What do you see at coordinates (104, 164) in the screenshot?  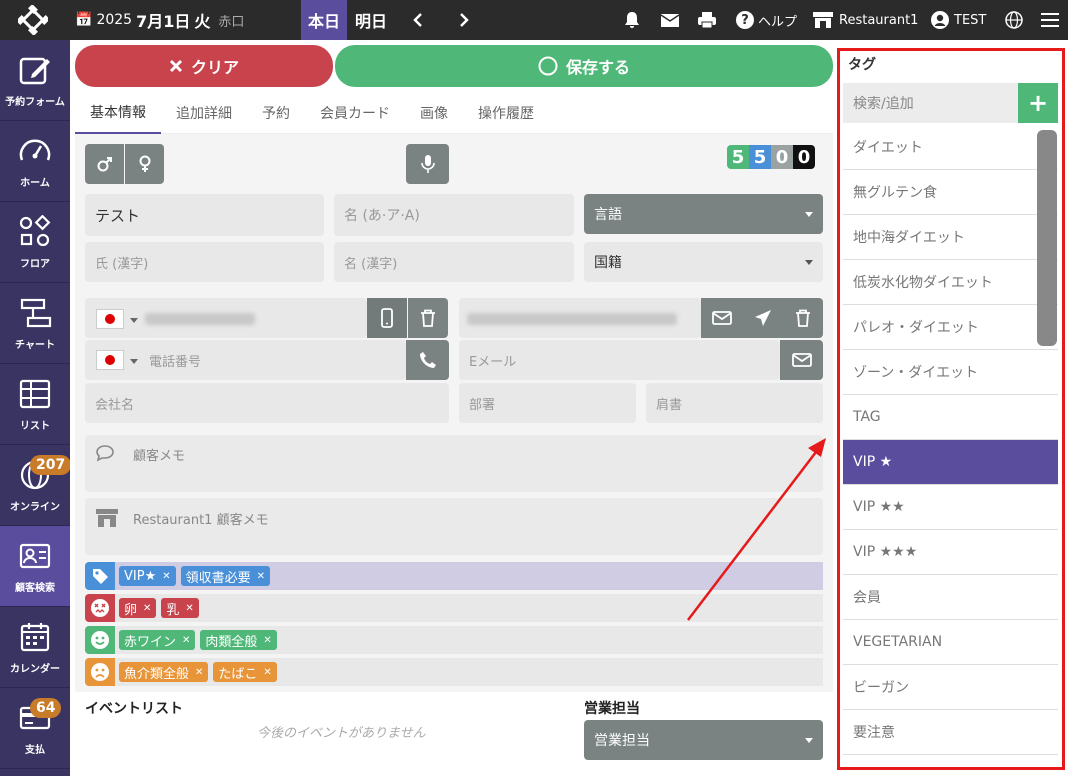 I see `male-button` at bounding box center [104, 164].